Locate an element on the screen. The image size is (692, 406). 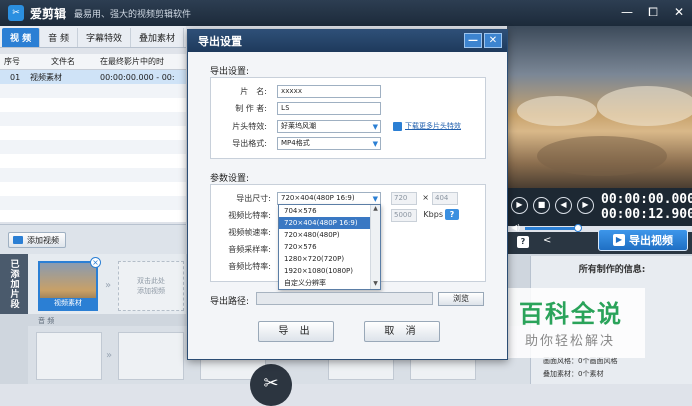
dialog-title: 导出设置 is located at coordinates (220, 41).